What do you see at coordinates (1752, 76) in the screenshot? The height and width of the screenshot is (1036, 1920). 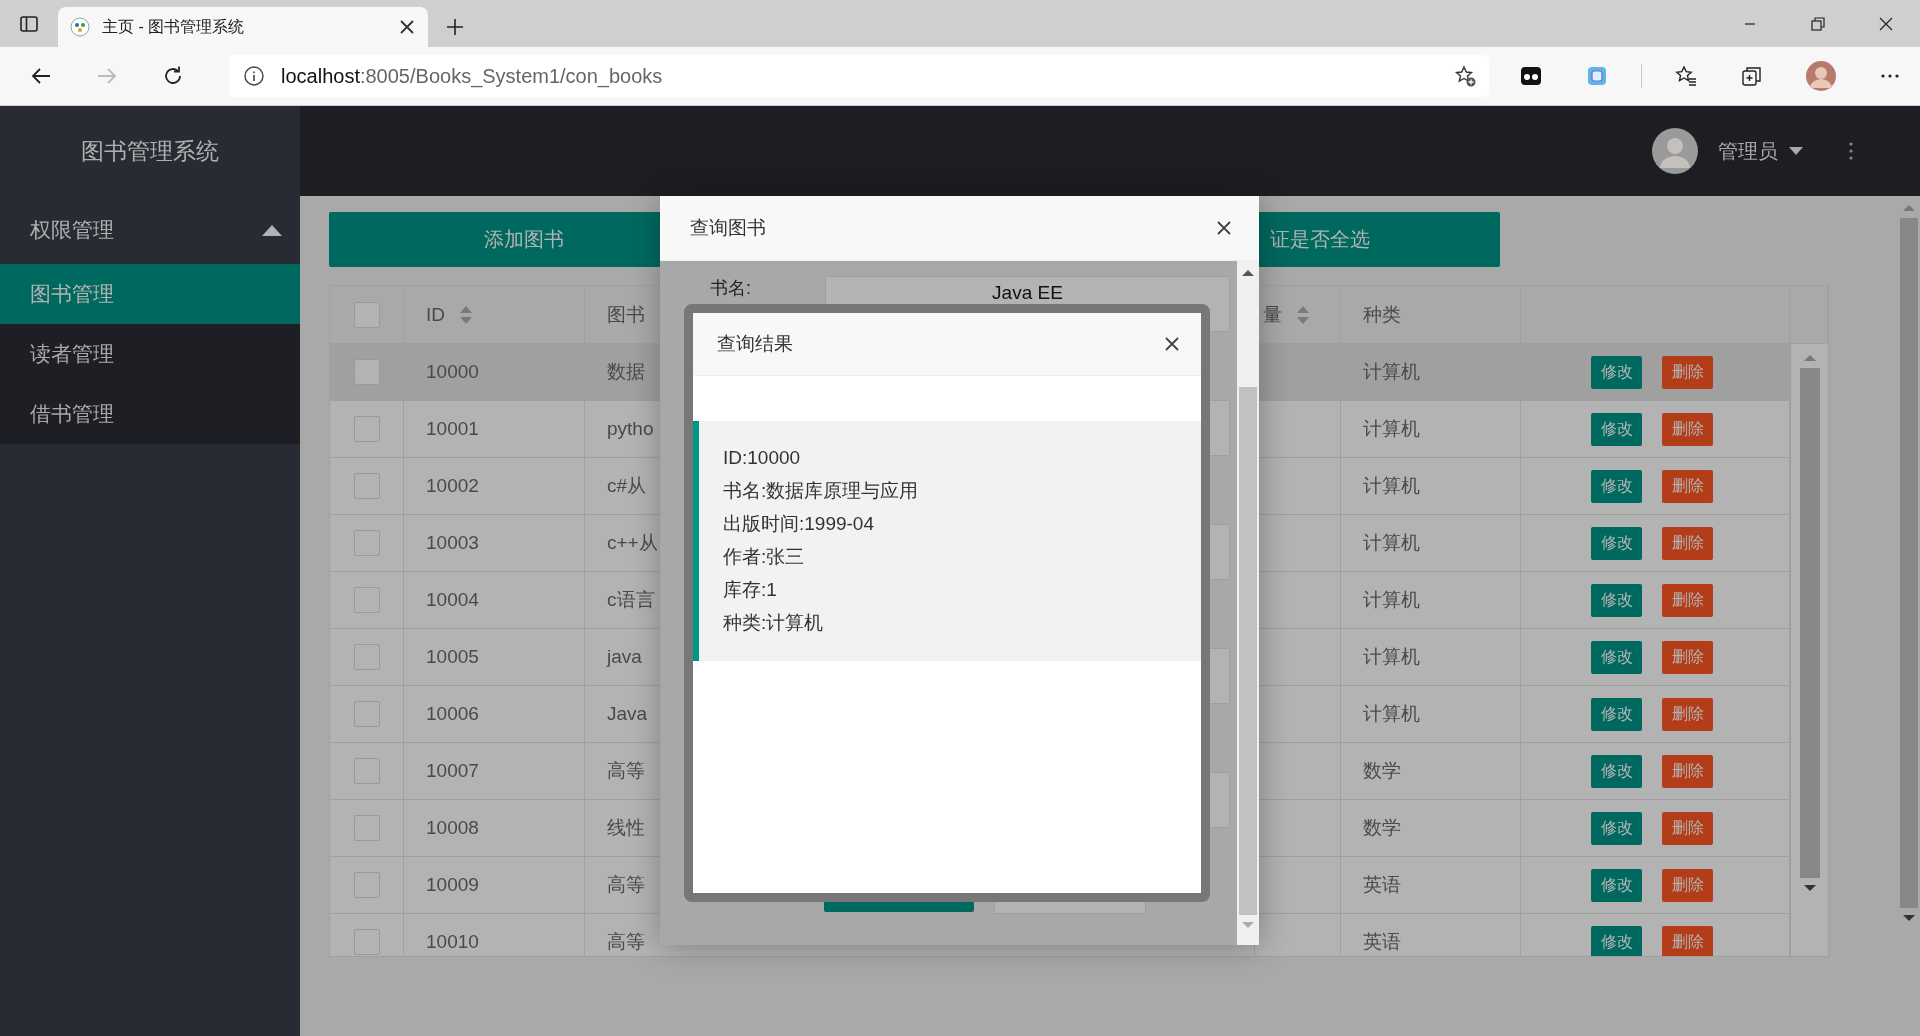 I see `collections-icon` at bounding box center [1752, 76].